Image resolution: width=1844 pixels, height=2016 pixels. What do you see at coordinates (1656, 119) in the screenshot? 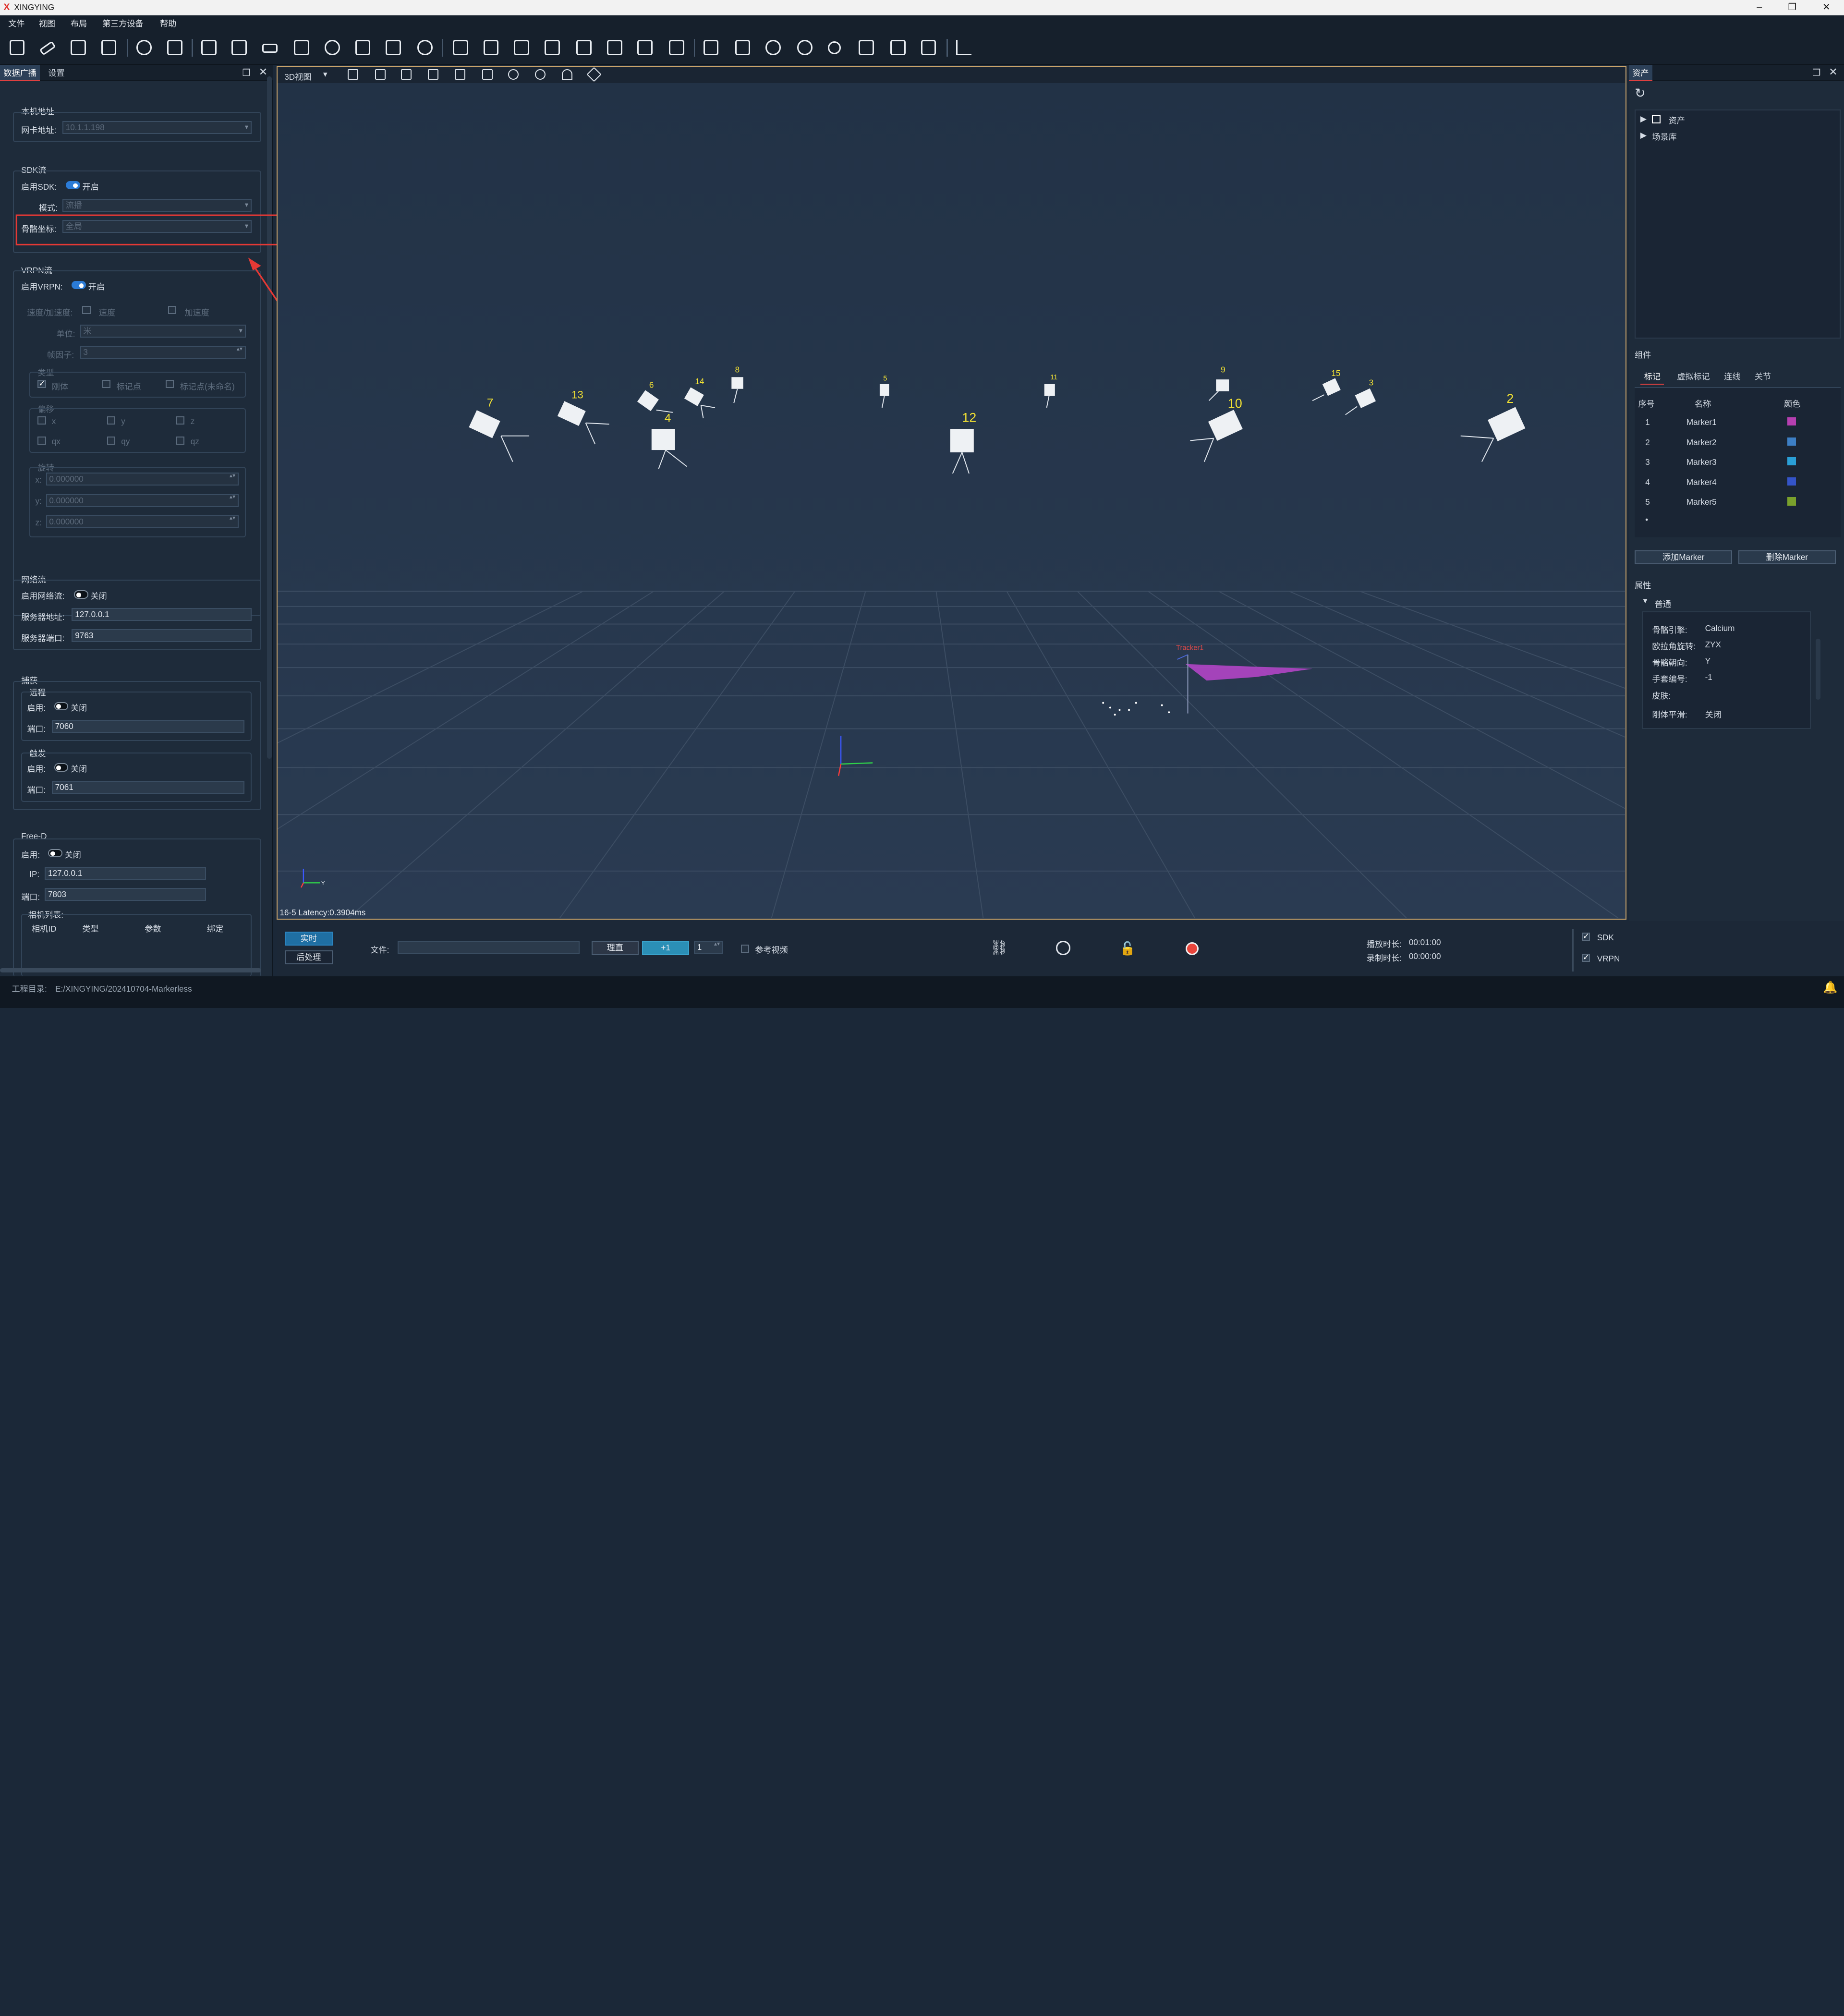
I see `folder-icon` at bounding box center [1656, 119].